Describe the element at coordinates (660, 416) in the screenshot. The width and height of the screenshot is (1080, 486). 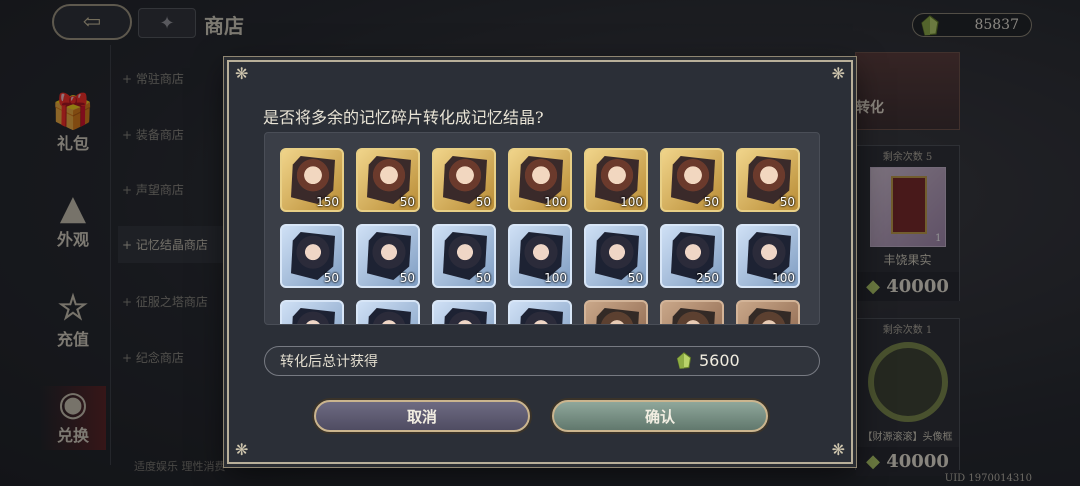
I see `confirm-button: 确认` at that location.